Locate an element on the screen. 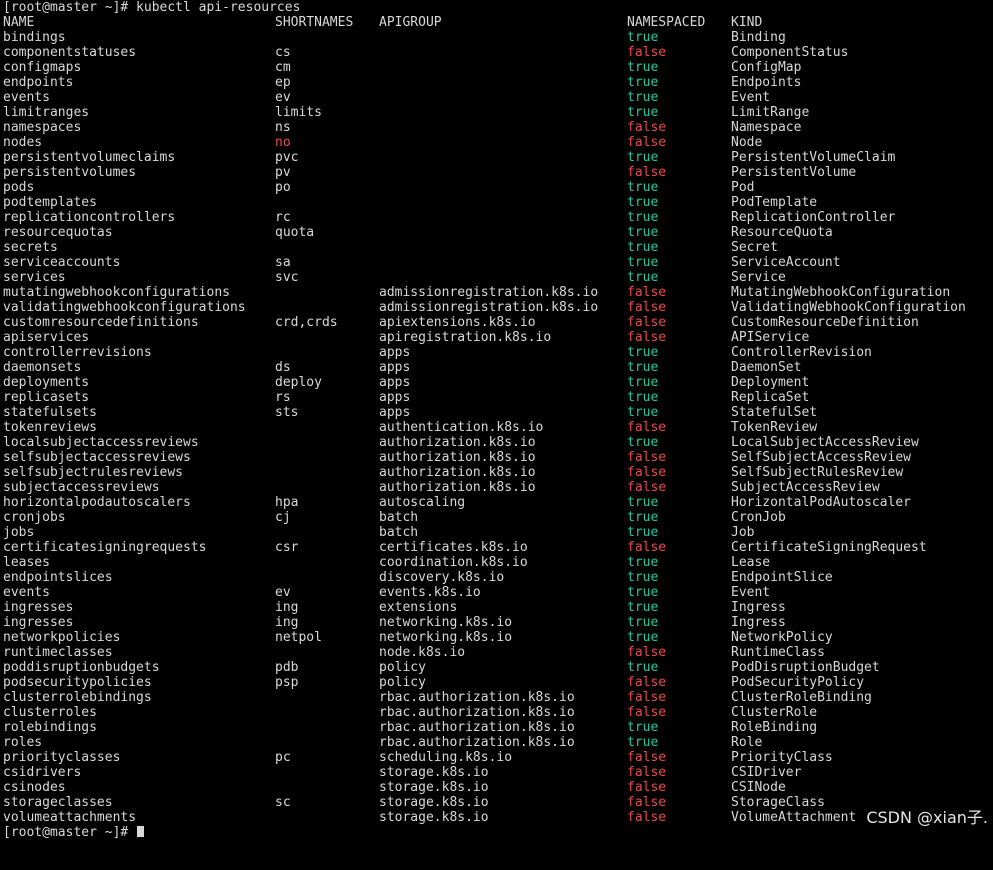 The image size is (993, 870). cell-name: statefulsets is located at coordinates (50, 412).